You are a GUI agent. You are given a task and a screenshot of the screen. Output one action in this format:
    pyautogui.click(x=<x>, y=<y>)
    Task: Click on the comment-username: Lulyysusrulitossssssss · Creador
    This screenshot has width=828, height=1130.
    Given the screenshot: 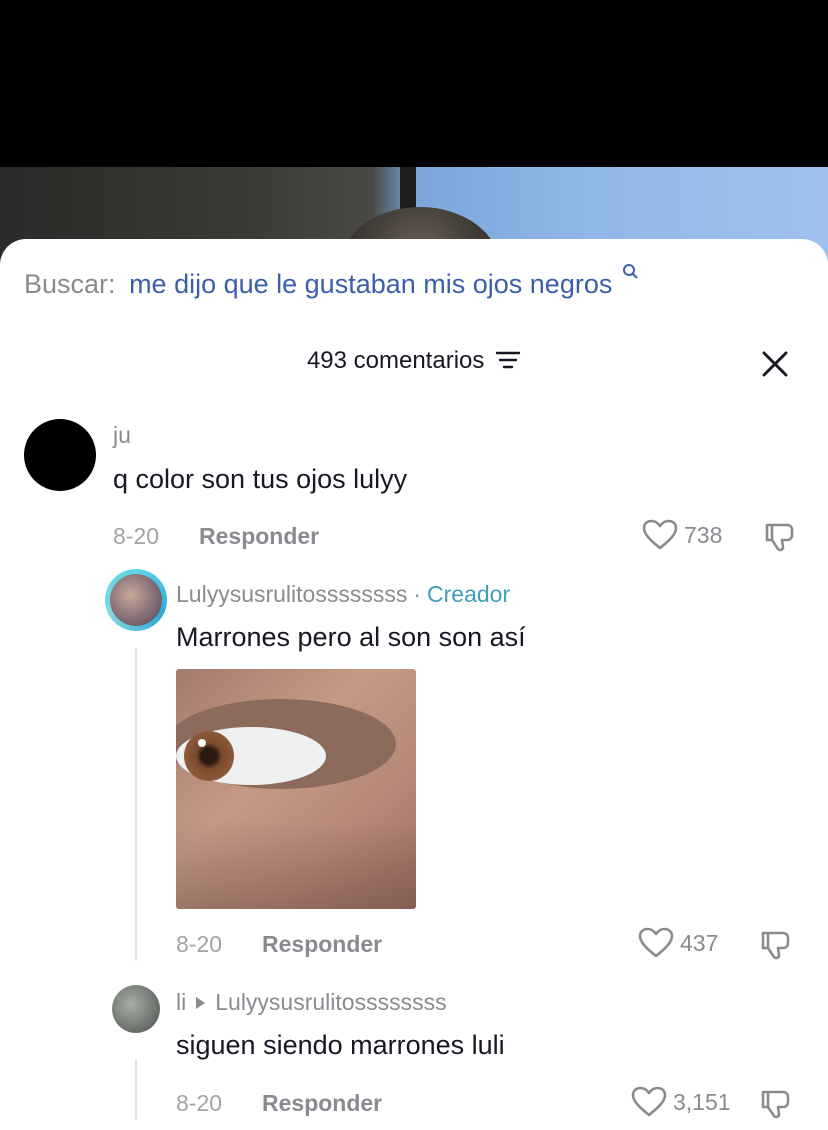 What is the action you would take?
    pyautogui.click(x=343, y=594)
    